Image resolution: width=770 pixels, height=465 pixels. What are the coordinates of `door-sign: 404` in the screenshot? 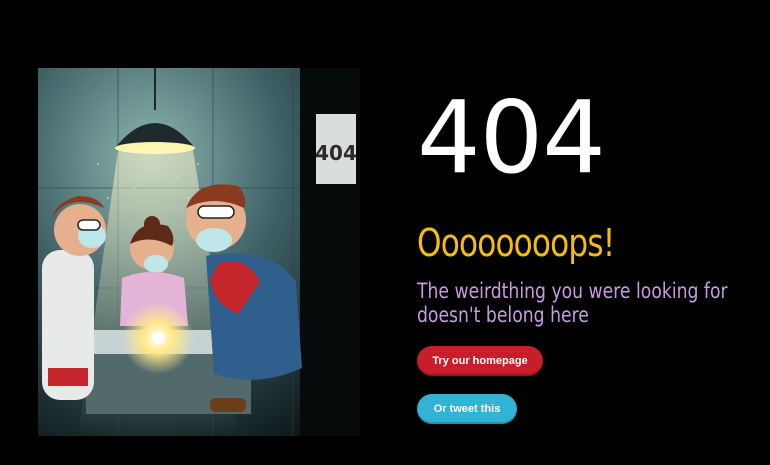 It's located at (336, 153).